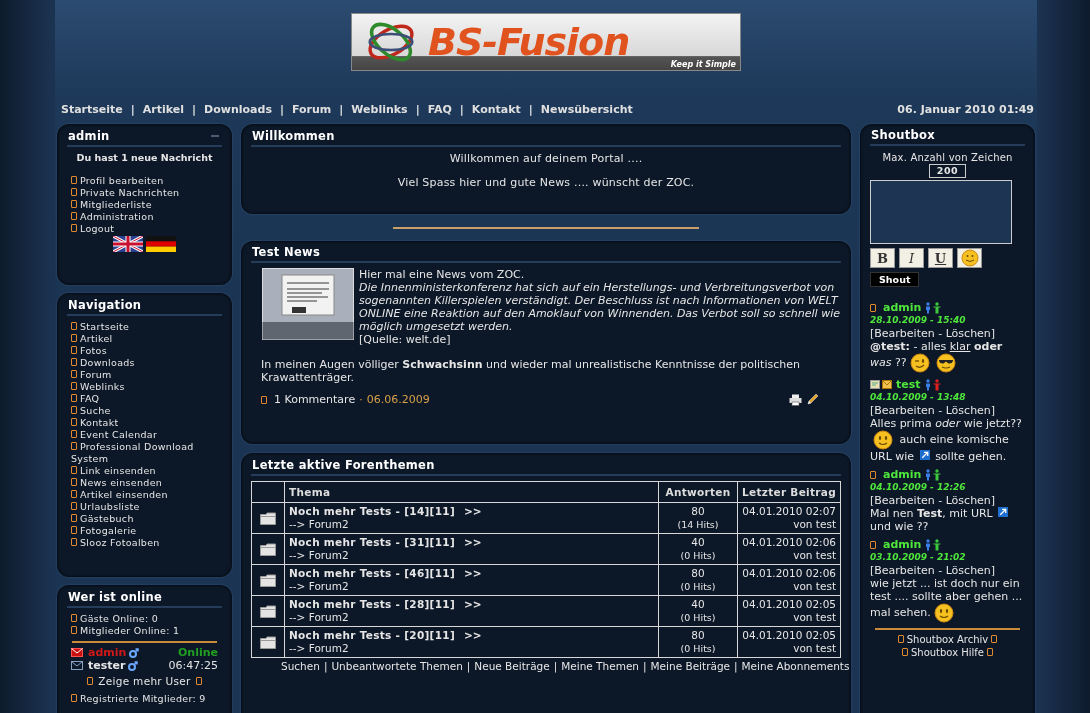 This screenshot has height=713, width=1090. Describe the element at coordinates (372, 511) in the screenshot. I see `topic-link: Noch mehr Tests - [14][11]` at that location.